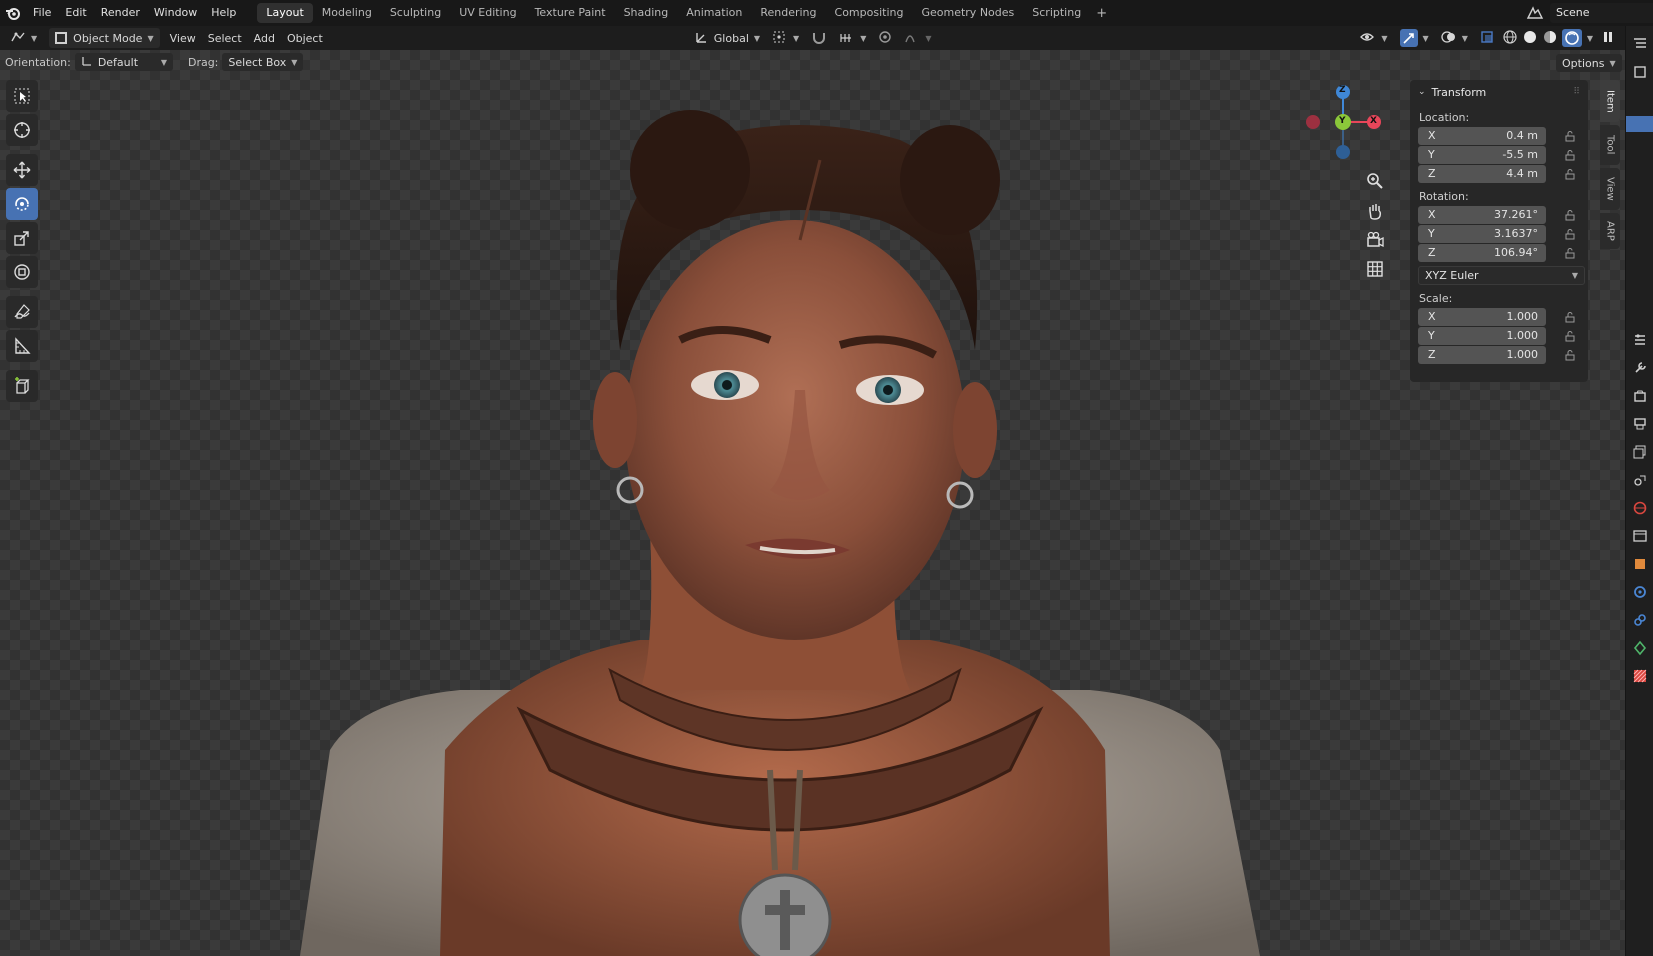 The width and height of the screenshot is (1653, 956). What do you see at coordinates (1501, 275) in the screenshot?
I see `rotation-mode-dropdown: XYZ Euler ▼` at bounding box center [1501, 275].